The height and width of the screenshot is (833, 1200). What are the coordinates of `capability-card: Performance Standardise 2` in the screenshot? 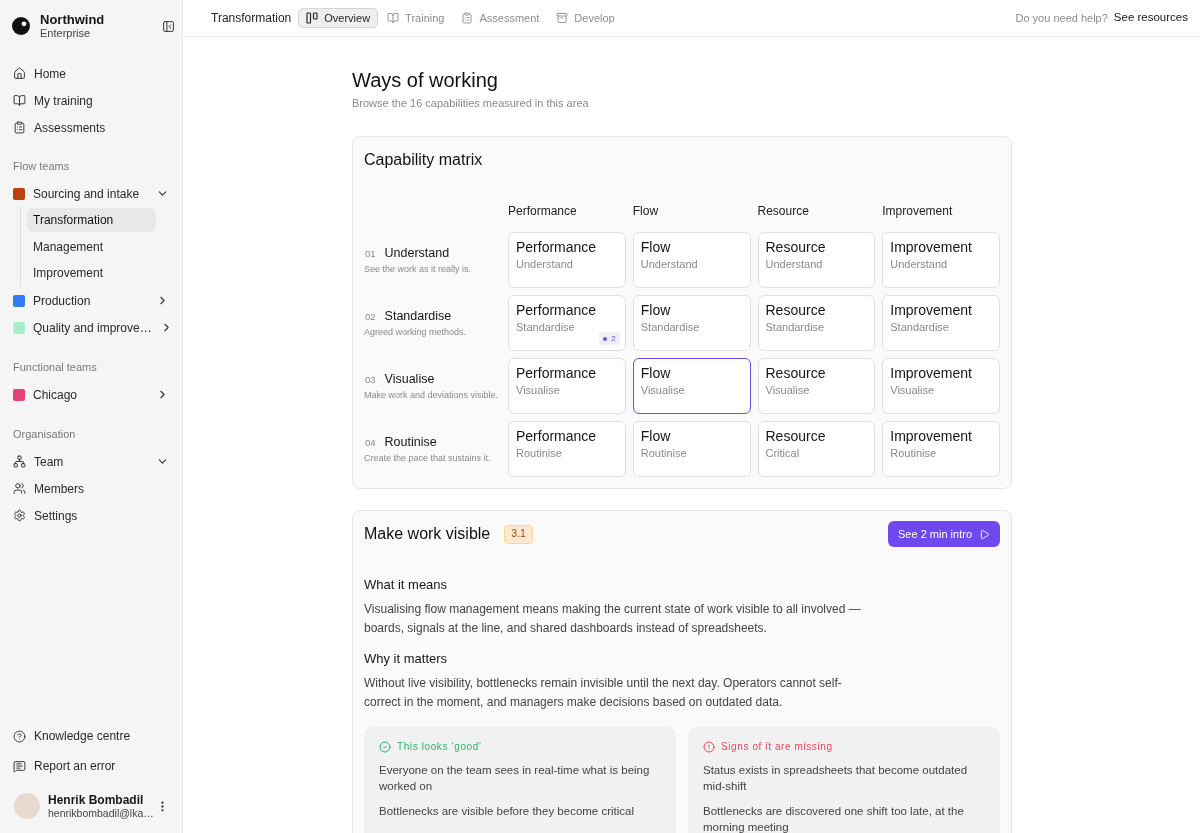 It's located at (567, 323).